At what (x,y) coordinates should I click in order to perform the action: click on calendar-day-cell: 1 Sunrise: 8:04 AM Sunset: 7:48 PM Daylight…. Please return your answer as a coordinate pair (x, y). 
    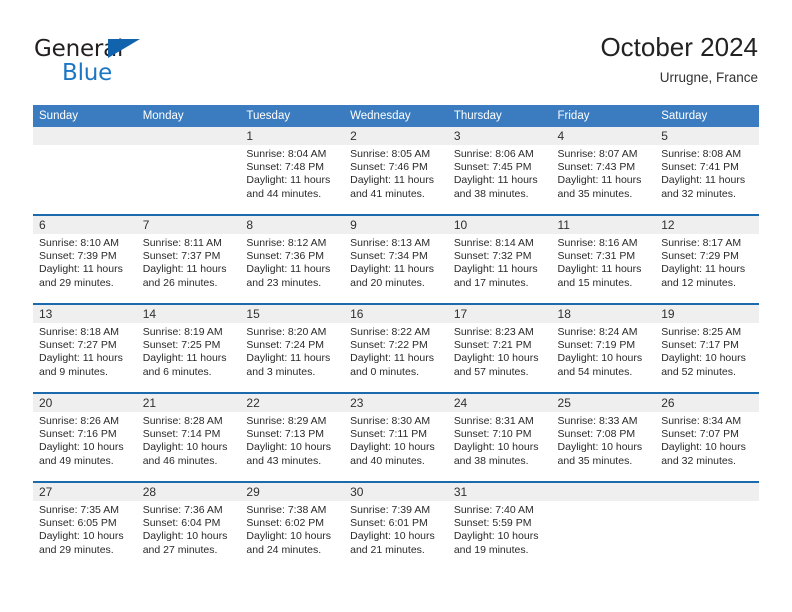
    Looking at the image, I should click on (292, 170).